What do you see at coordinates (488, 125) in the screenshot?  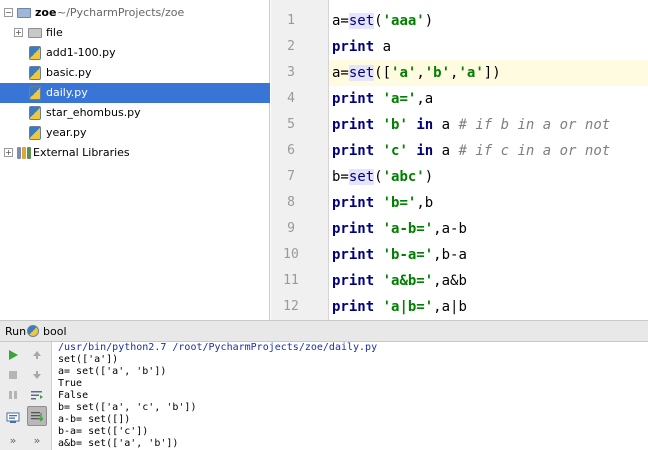 I see `code-line: print 'b' in a # if b in a or not` at bounding box center [488, 125].